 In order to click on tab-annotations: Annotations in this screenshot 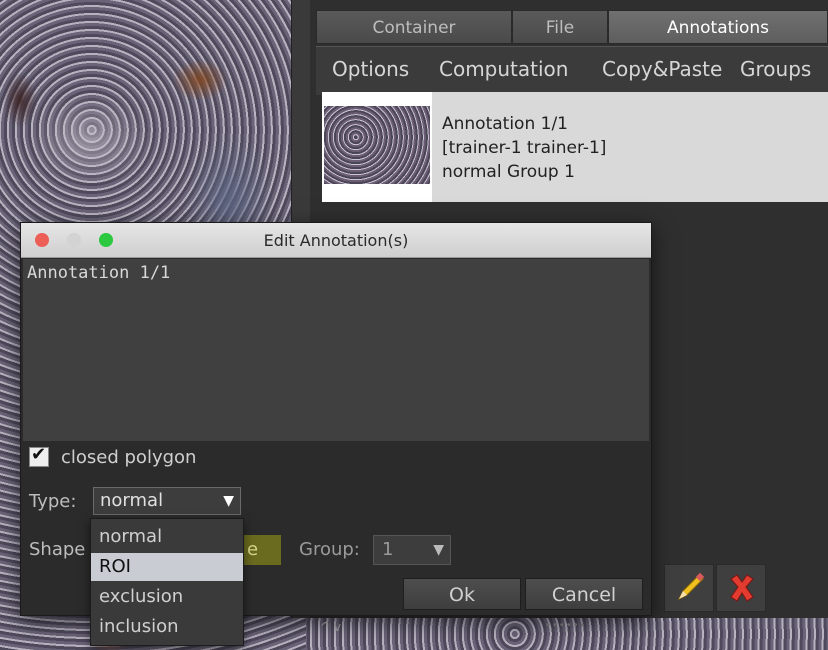, I will do `click(718, 27)`.